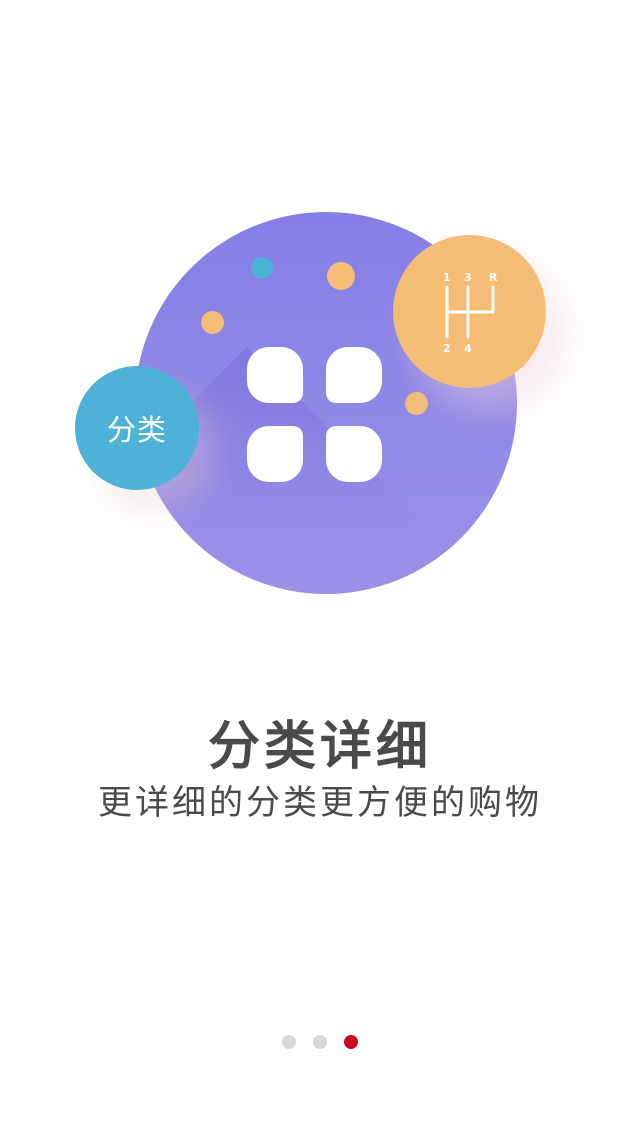 This screenshot has height=1136, width=640. I want to click on gear-label: 3, so click(468, 277).